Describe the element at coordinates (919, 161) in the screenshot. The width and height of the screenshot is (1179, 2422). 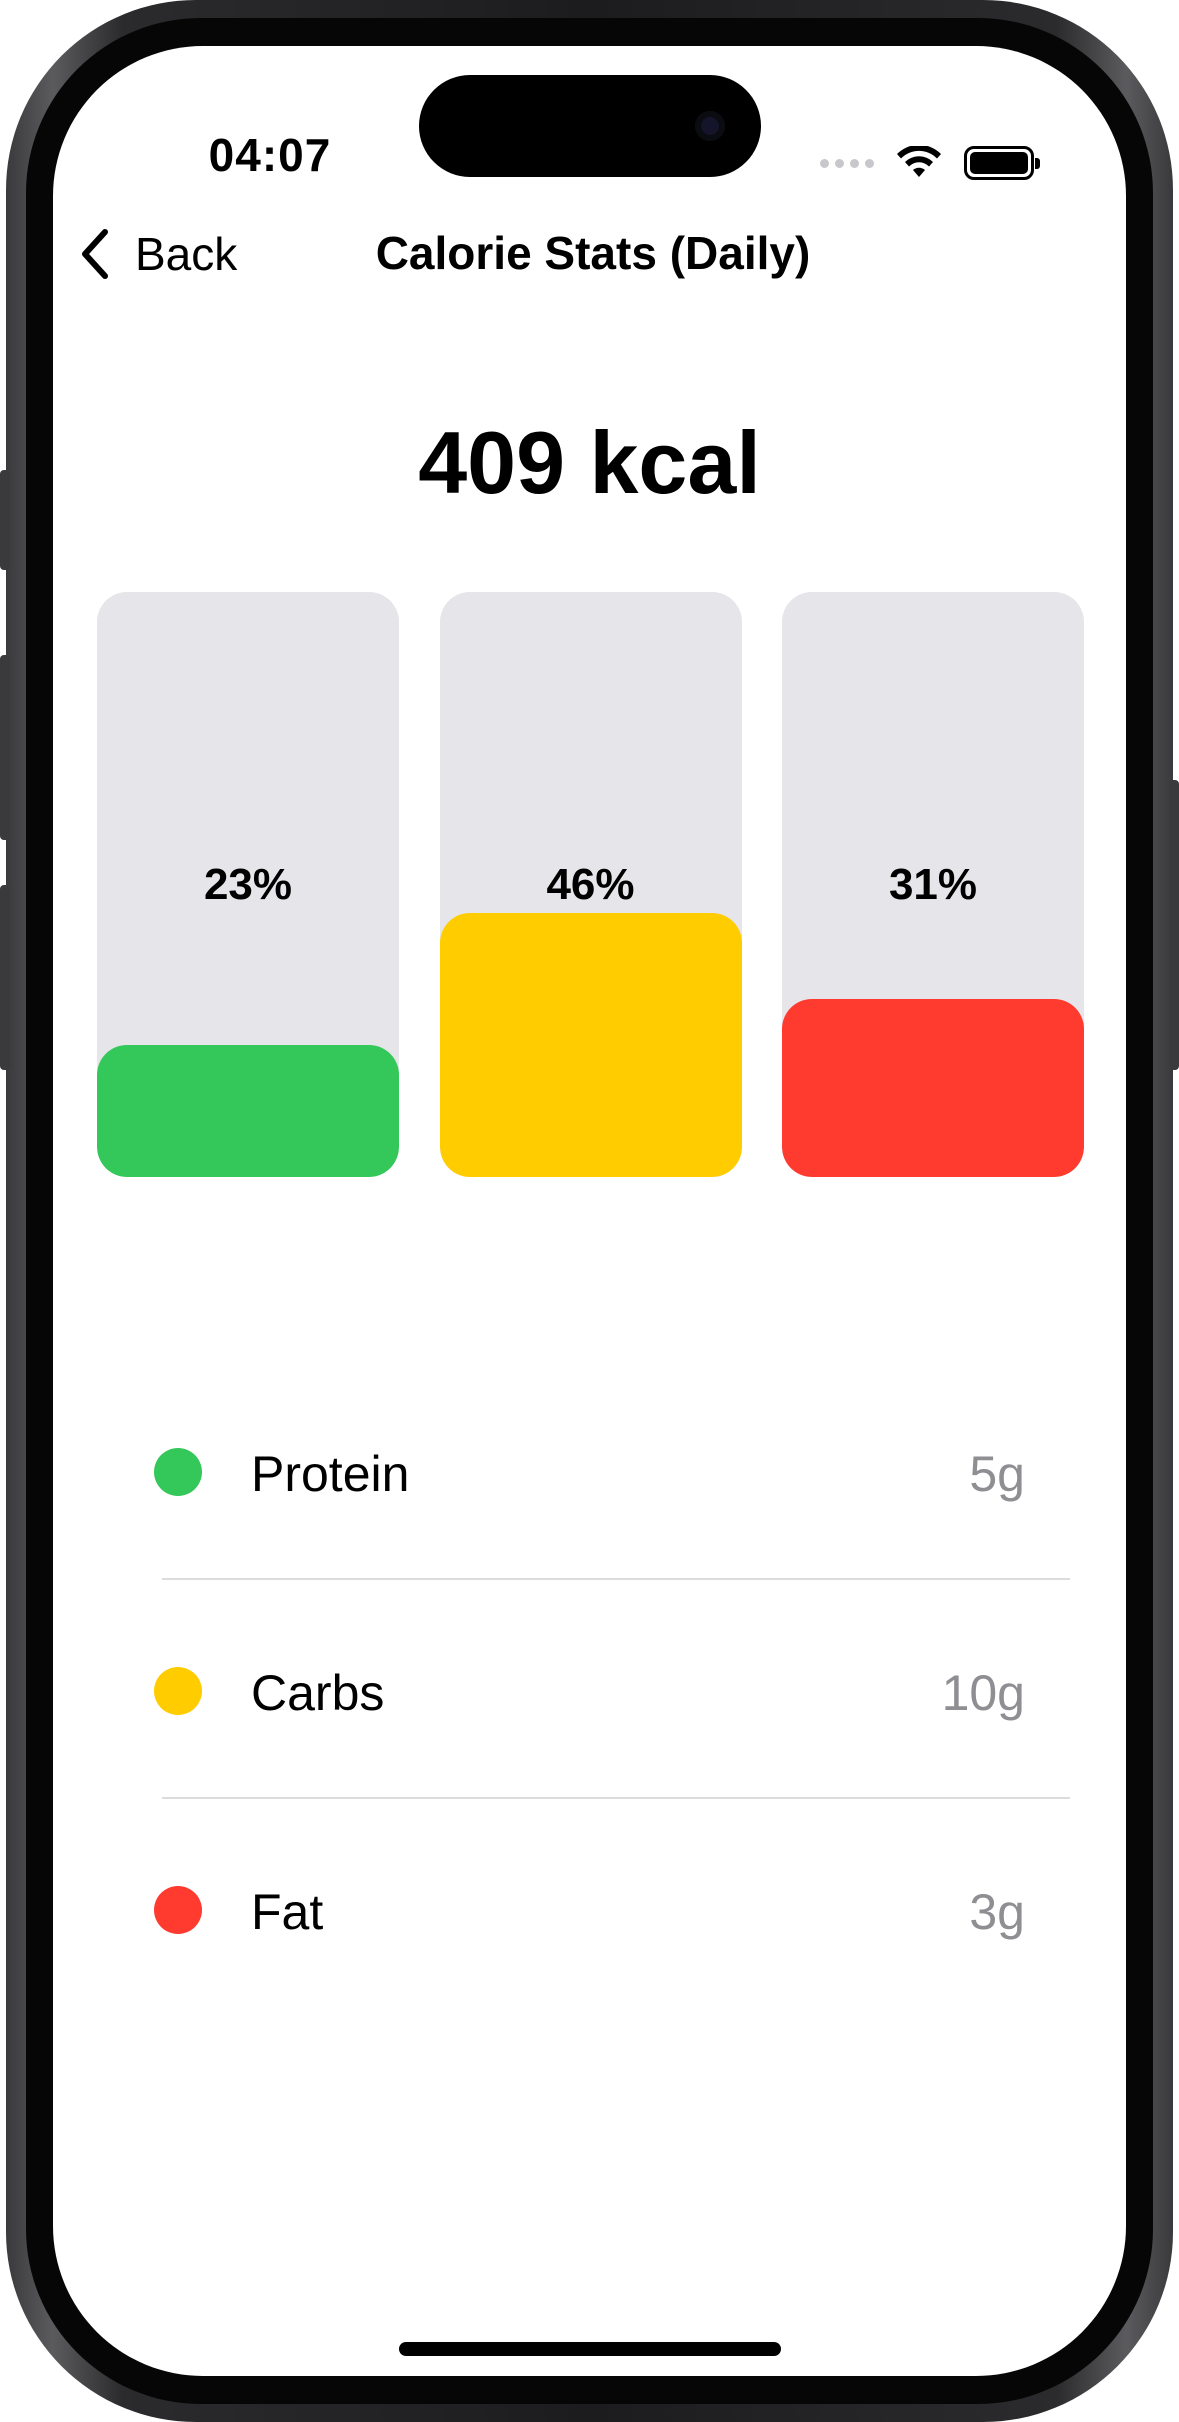
I see `wifi-icon` at that location.